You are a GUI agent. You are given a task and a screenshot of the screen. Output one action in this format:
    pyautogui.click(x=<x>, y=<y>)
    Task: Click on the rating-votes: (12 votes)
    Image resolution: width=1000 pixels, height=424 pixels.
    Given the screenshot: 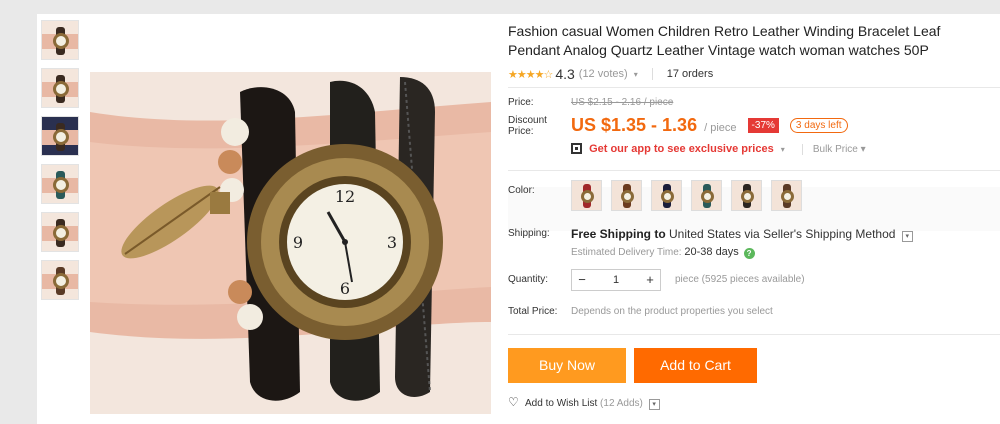 What is the action you would take?
    pyautogui.click(x=603, y=74)
    